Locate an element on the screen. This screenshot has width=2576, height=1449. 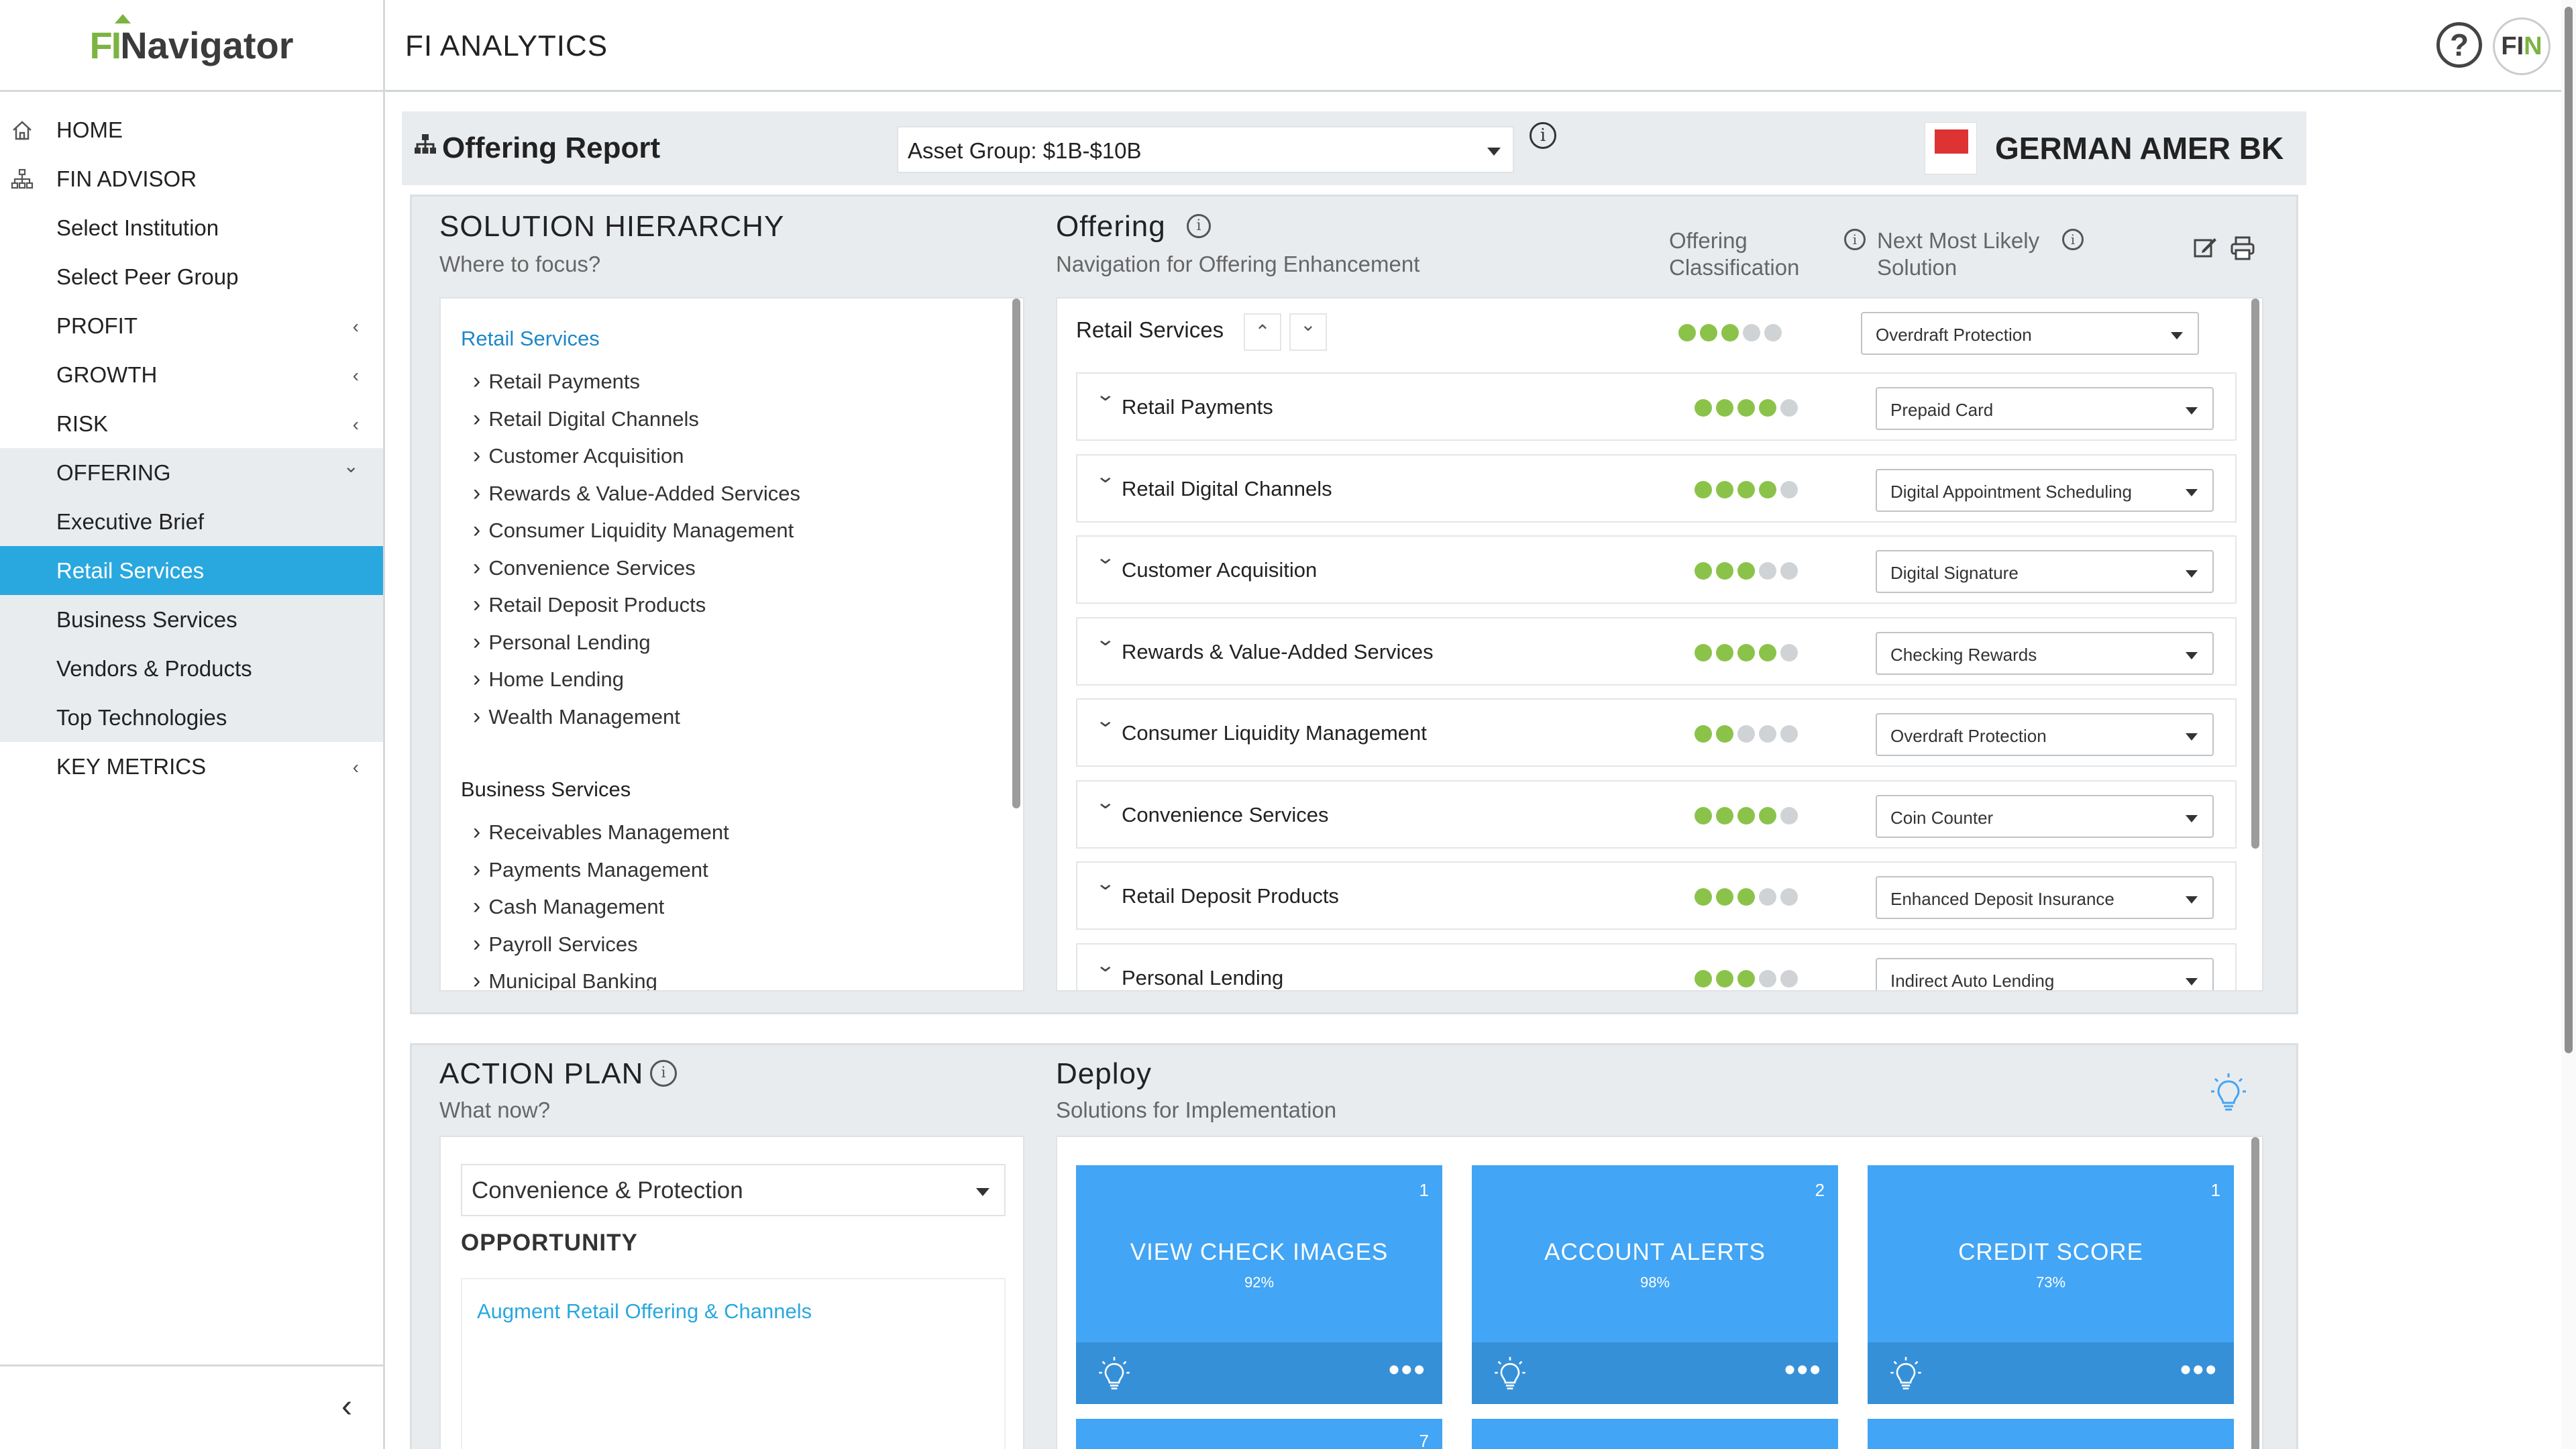
hierarchy-category-business: Business Services is located at coordinates (546, 789).